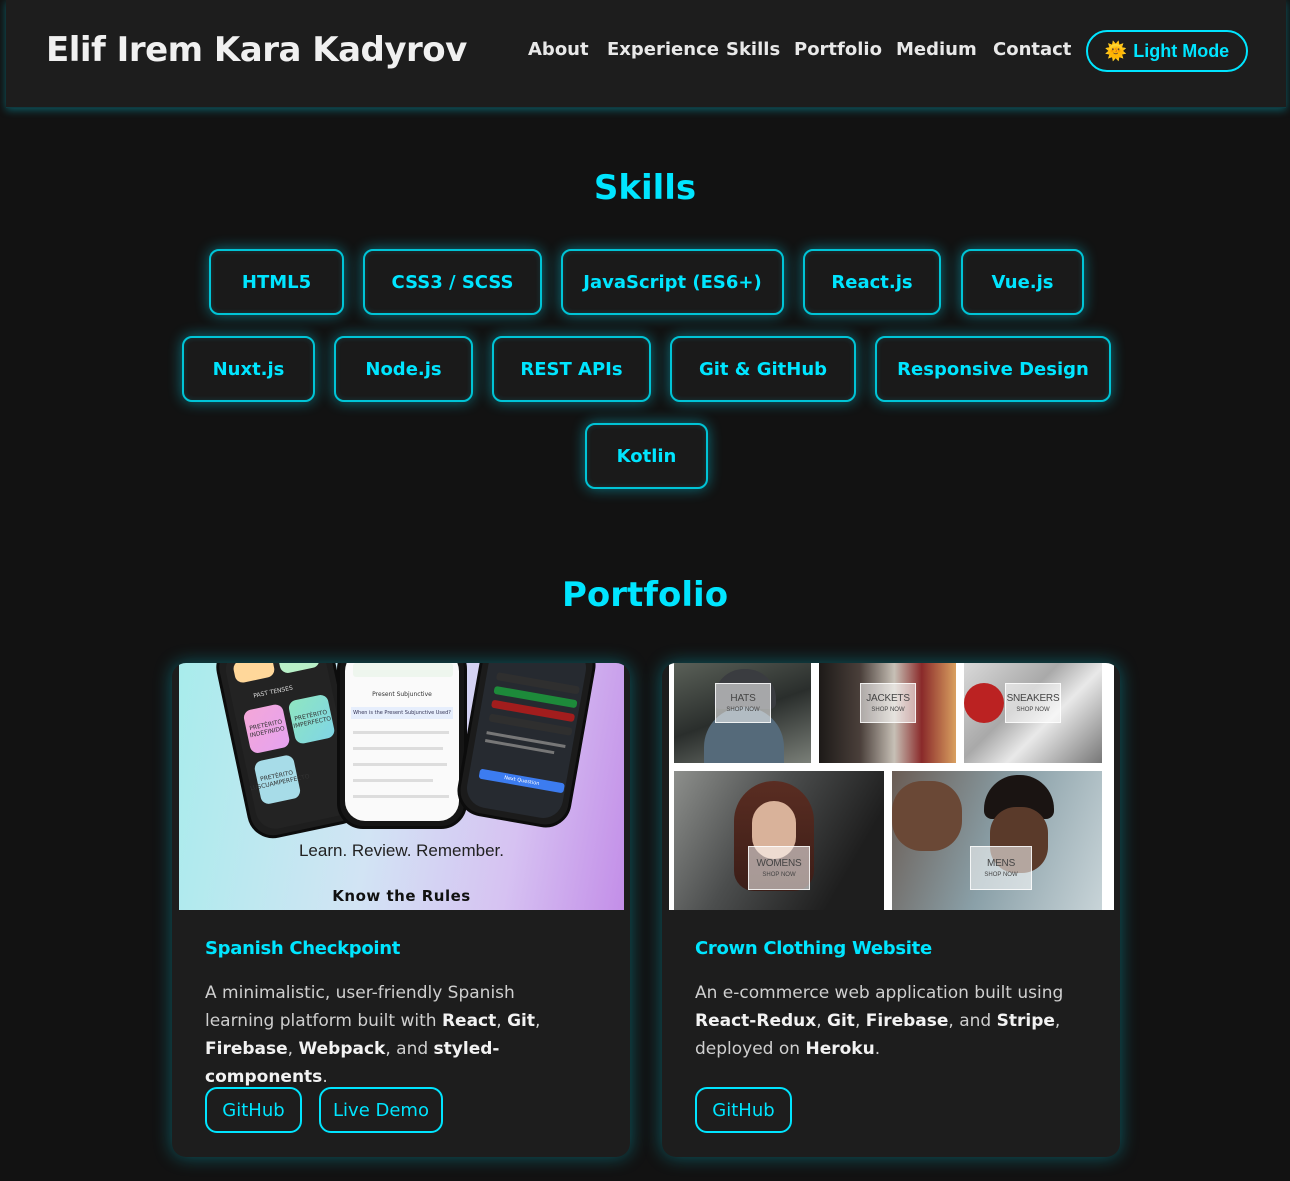 The height and width of the screenshot is (1181, 1290). What do you see at coordinates (756, 1021) in the screenshot?
I see `tech-term: React-Redux` at bounding box center [756, 1021].